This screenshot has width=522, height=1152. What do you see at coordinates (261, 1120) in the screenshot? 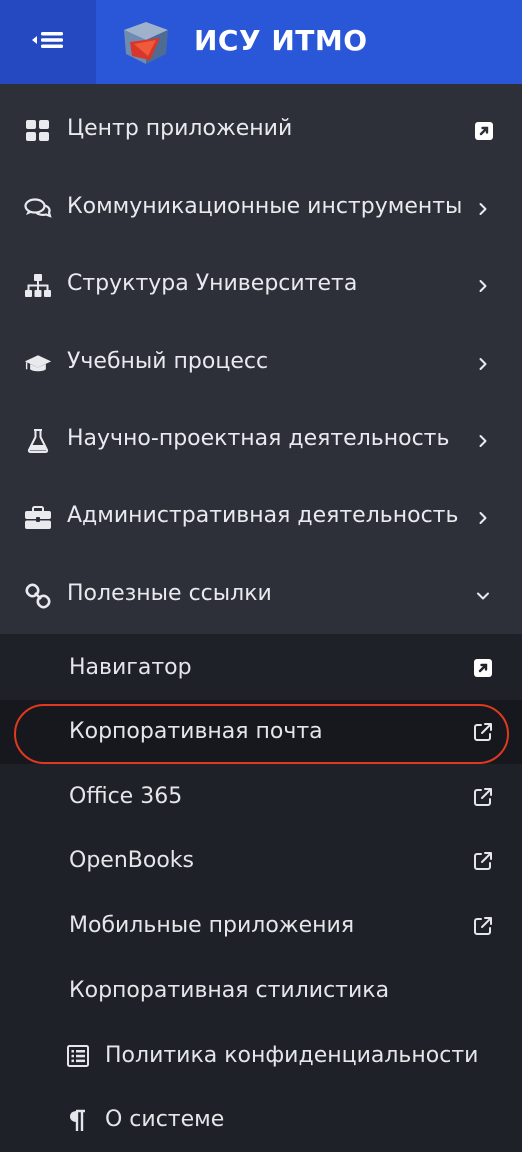
I see `submenu-item-about: О системе` at bounding box center [261, 1120].